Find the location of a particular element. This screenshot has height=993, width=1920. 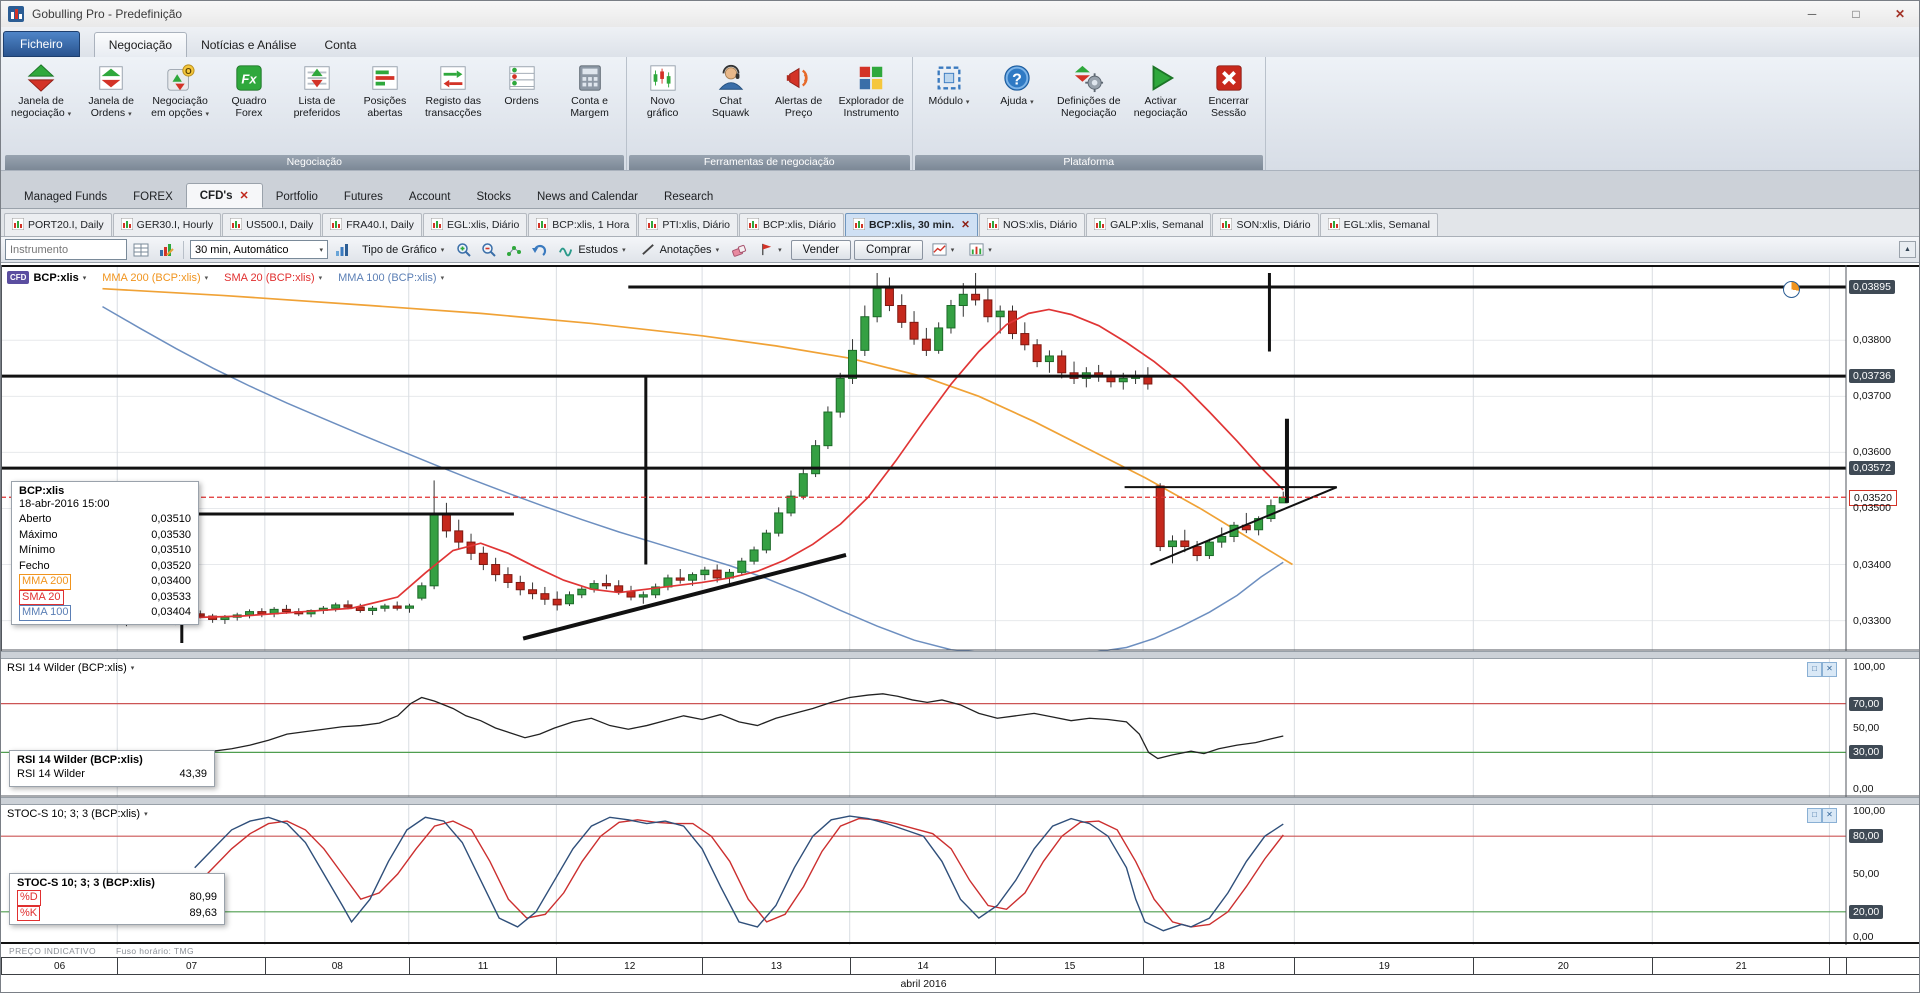

symbol-legend: CFD BCP:xlis ▾ is located at coordinates (46, 277).